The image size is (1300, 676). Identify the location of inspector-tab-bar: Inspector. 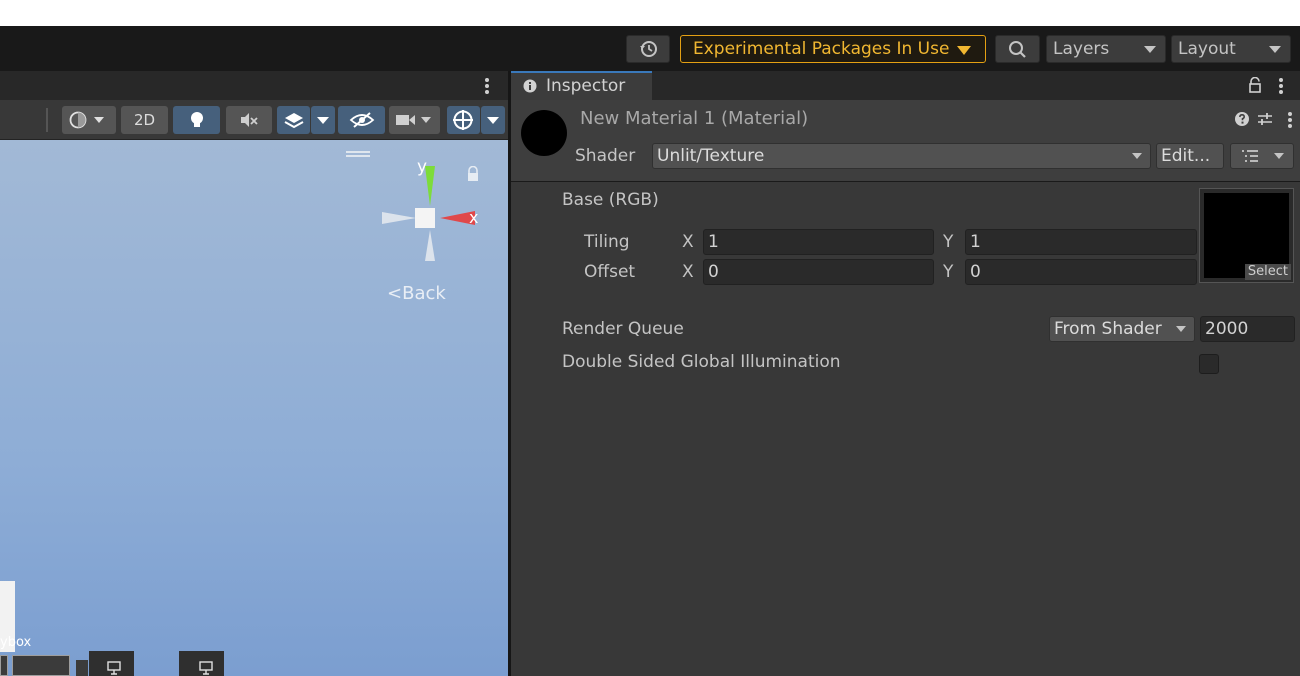
(905, 85).